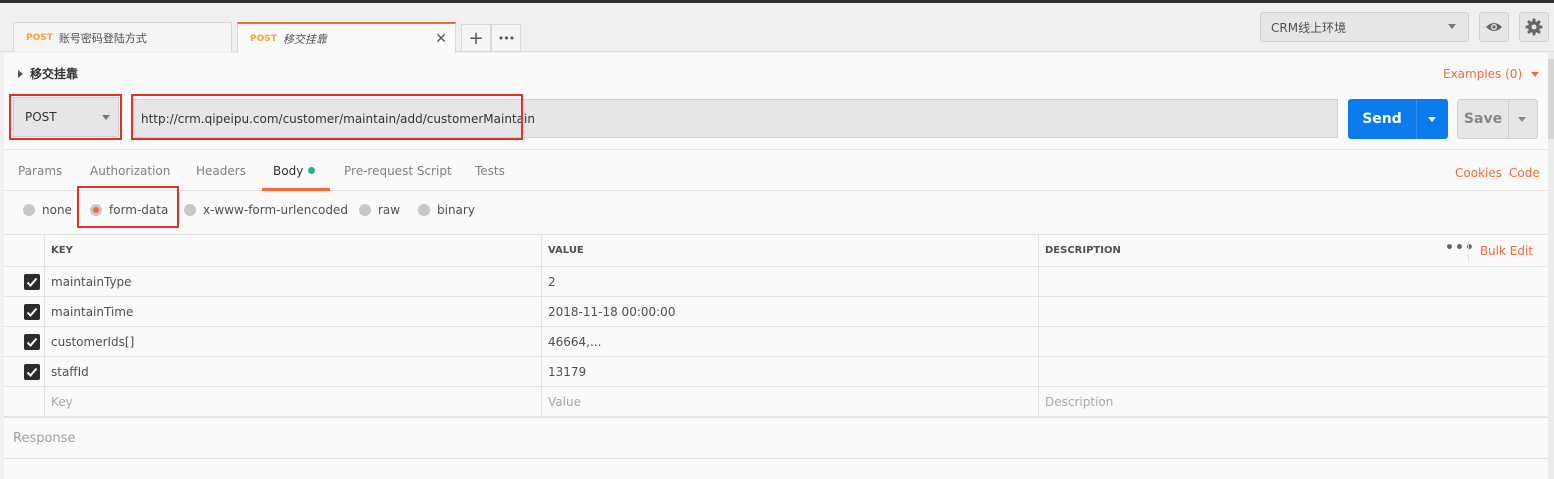  Describe the element at coordinates (128, 207) in the screenshot. I see `highlight-box-form-data` at that location.